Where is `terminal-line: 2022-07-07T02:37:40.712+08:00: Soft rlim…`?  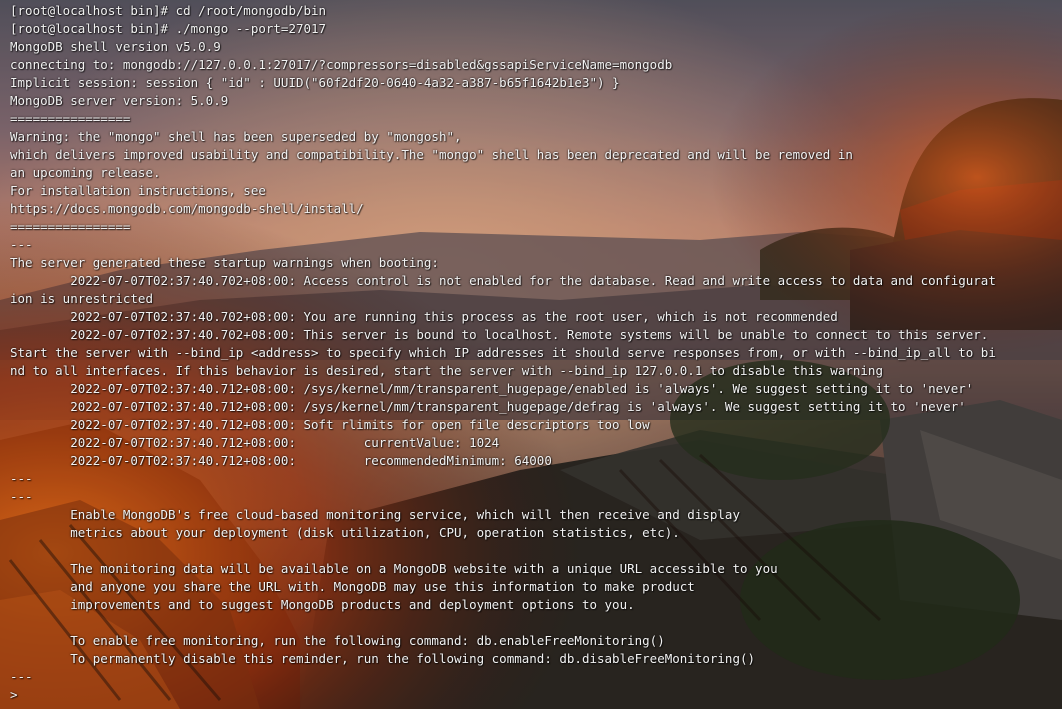
terminal-line: 2022-07-07T02:37:40.712+08:00: Soft rlim… is located at coordinates (330, 424).